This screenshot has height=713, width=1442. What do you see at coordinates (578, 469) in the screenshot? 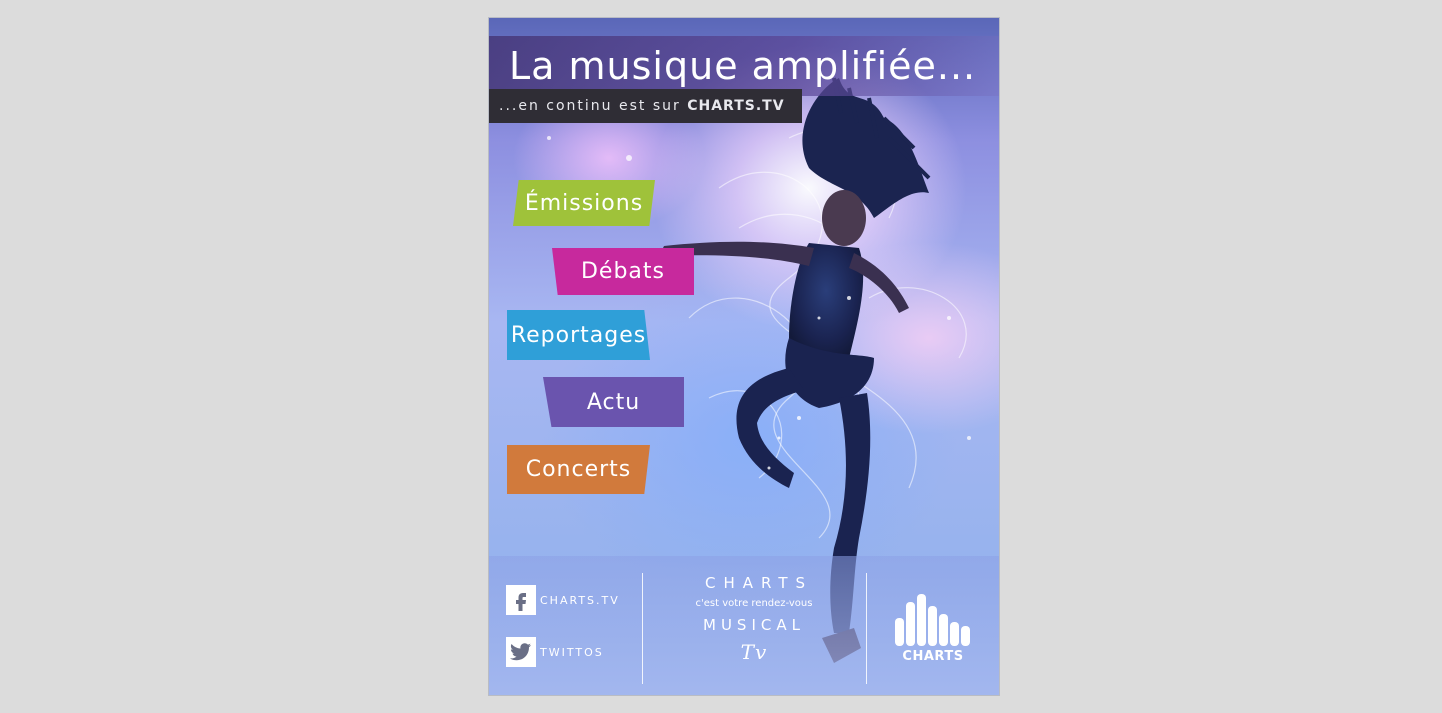
I see `tag-concerts: Concerts` at bounding box center [578, 469].